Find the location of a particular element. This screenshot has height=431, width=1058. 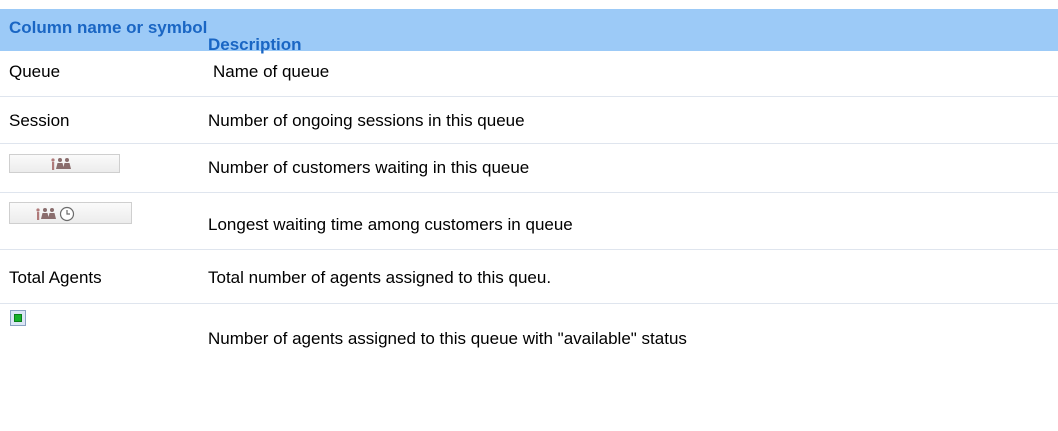

longest-wait-time-icon is located at coordinates (70, 213).